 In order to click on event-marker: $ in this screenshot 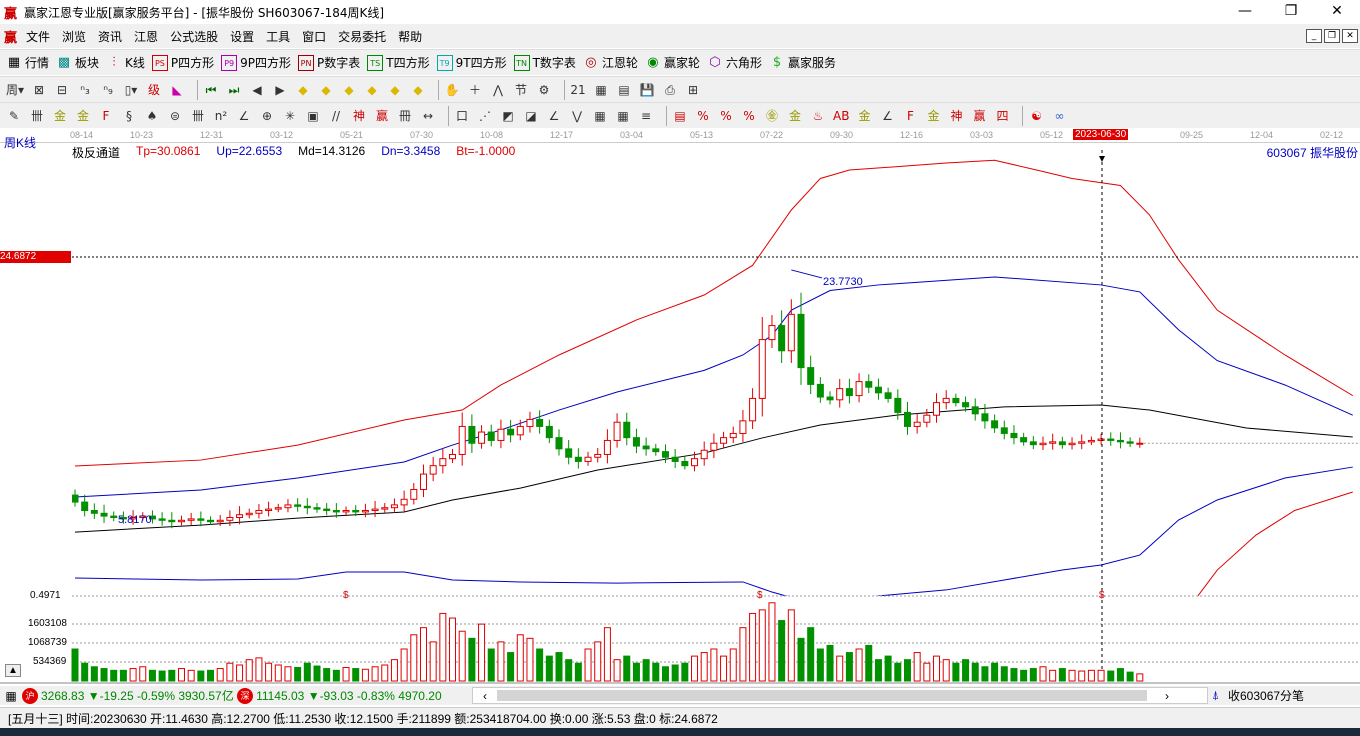, I will do `click(346, 595)`.